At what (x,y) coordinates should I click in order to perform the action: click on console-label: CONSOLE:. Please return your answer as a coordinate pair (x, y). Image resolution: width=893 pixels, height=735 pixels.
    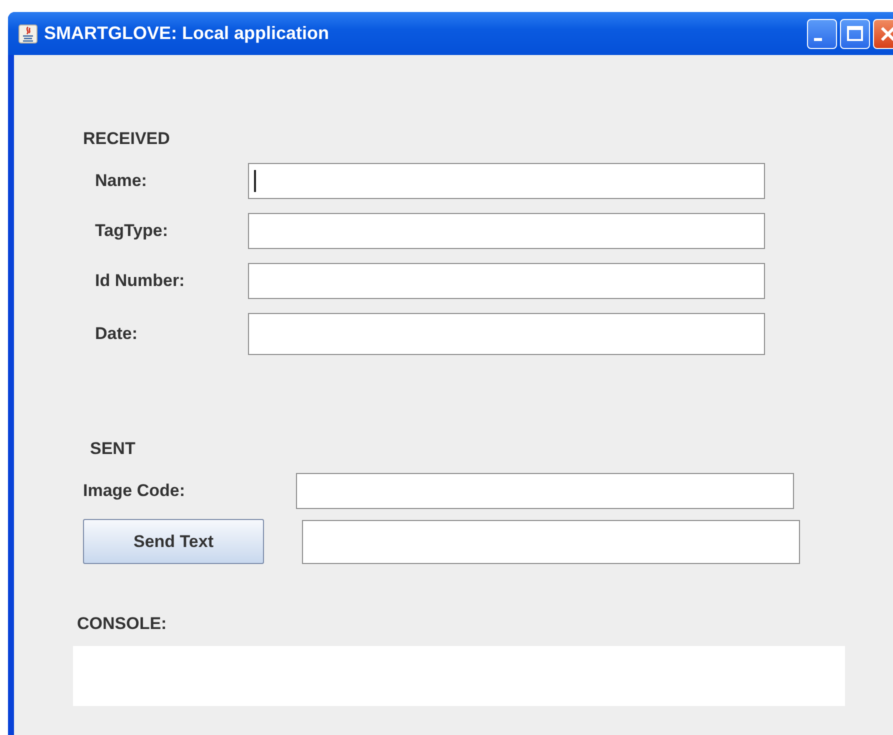
    Looking at the image, I should click on (122, 624).